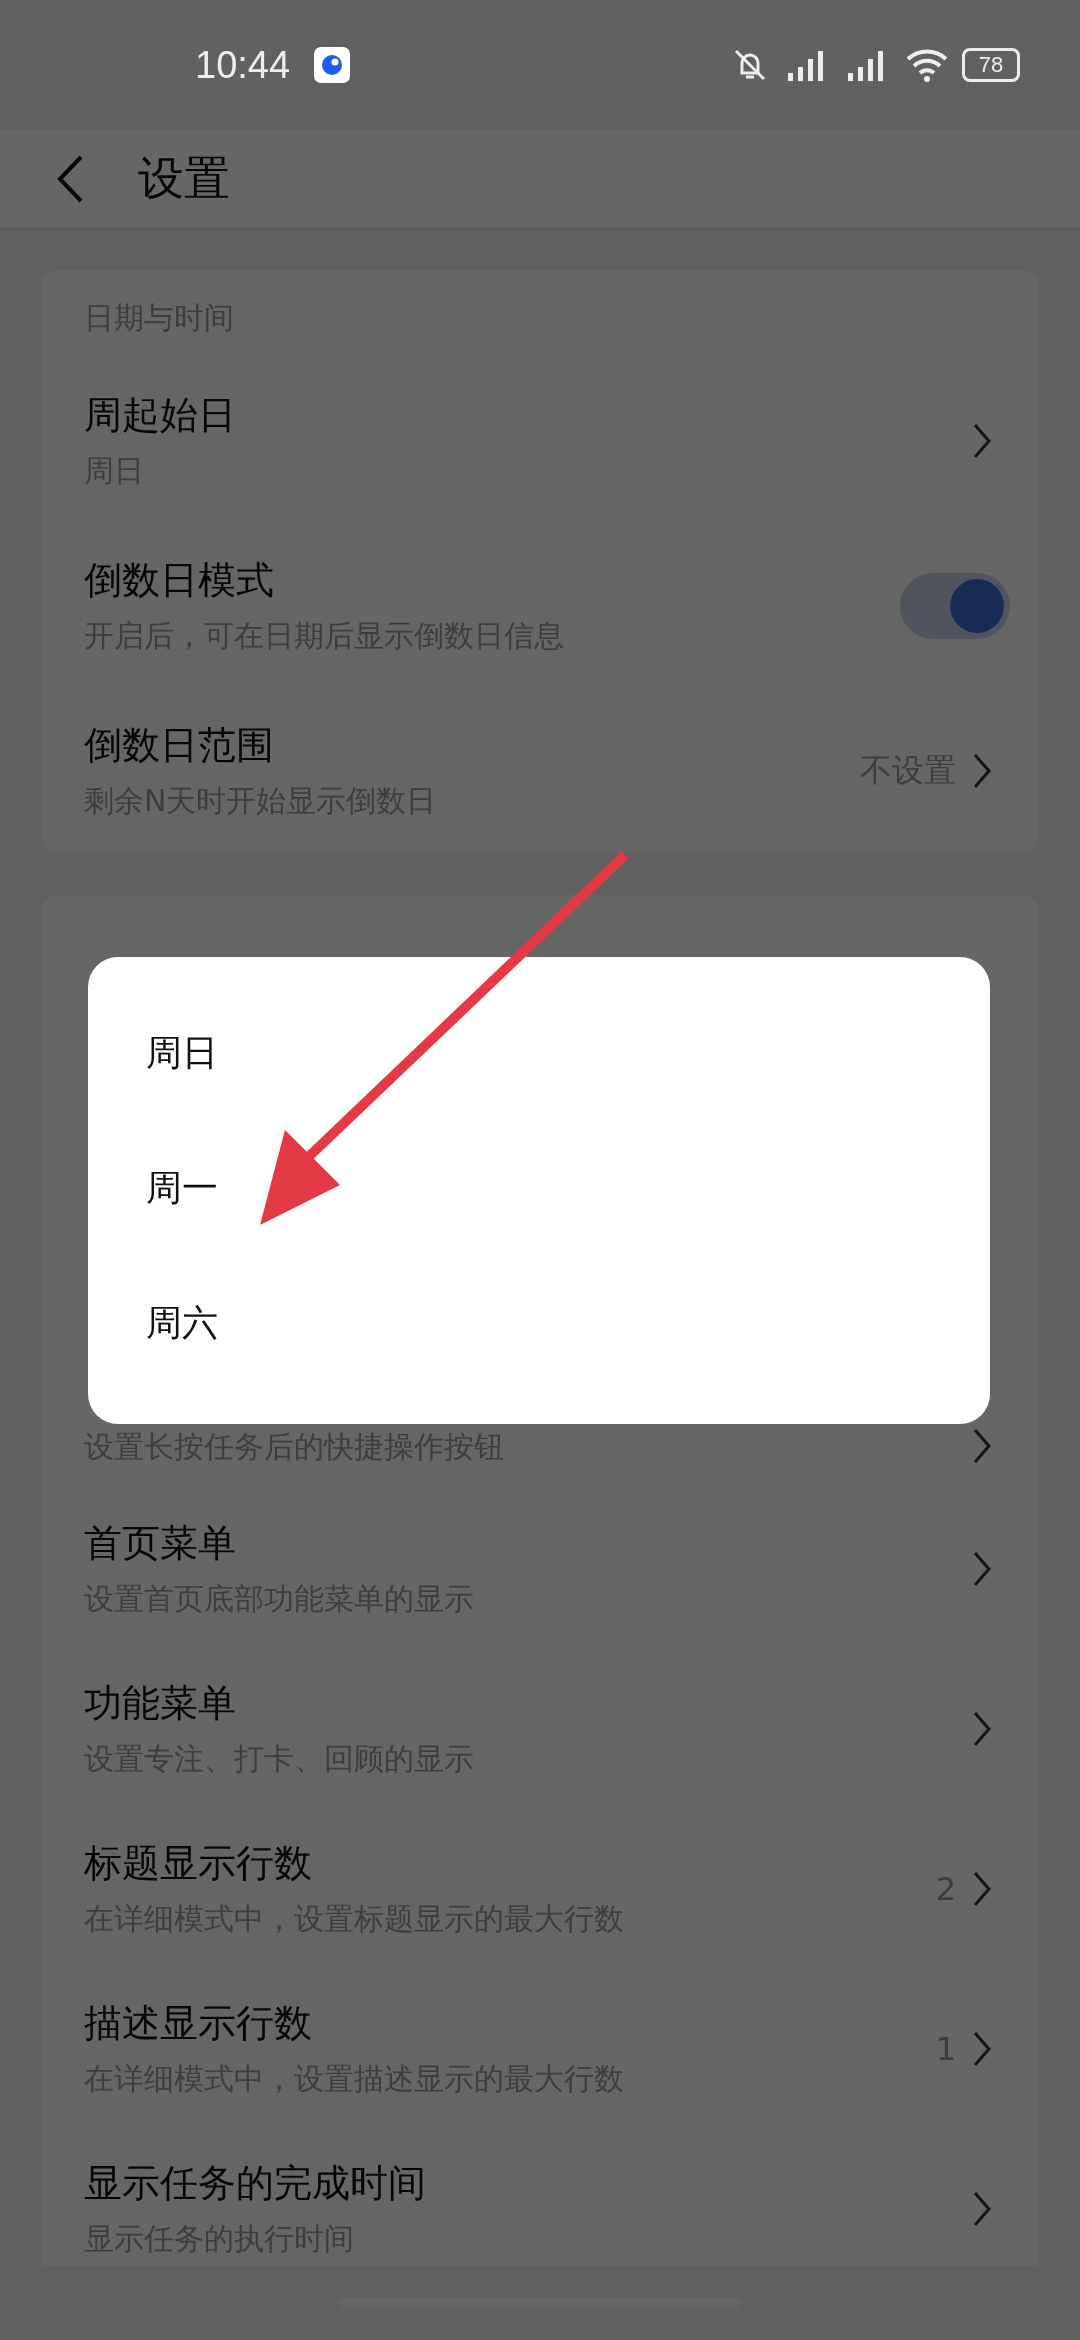 This screenshot has height=2340, width=1080. I want to click on battery-indicator: 78, so click(991, 65).